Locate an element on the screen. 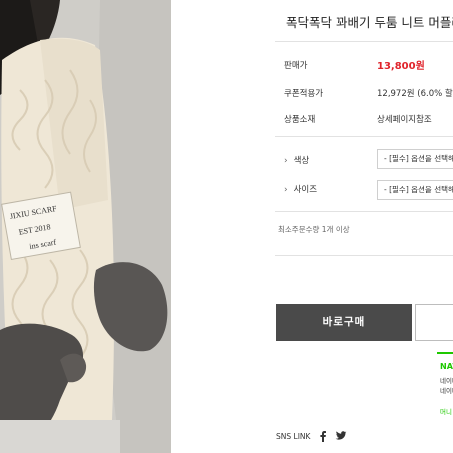 Image resolution: width=453 pixels, height=453 pixels. material-label: 상품소재 is located at coordinates (300, 120).